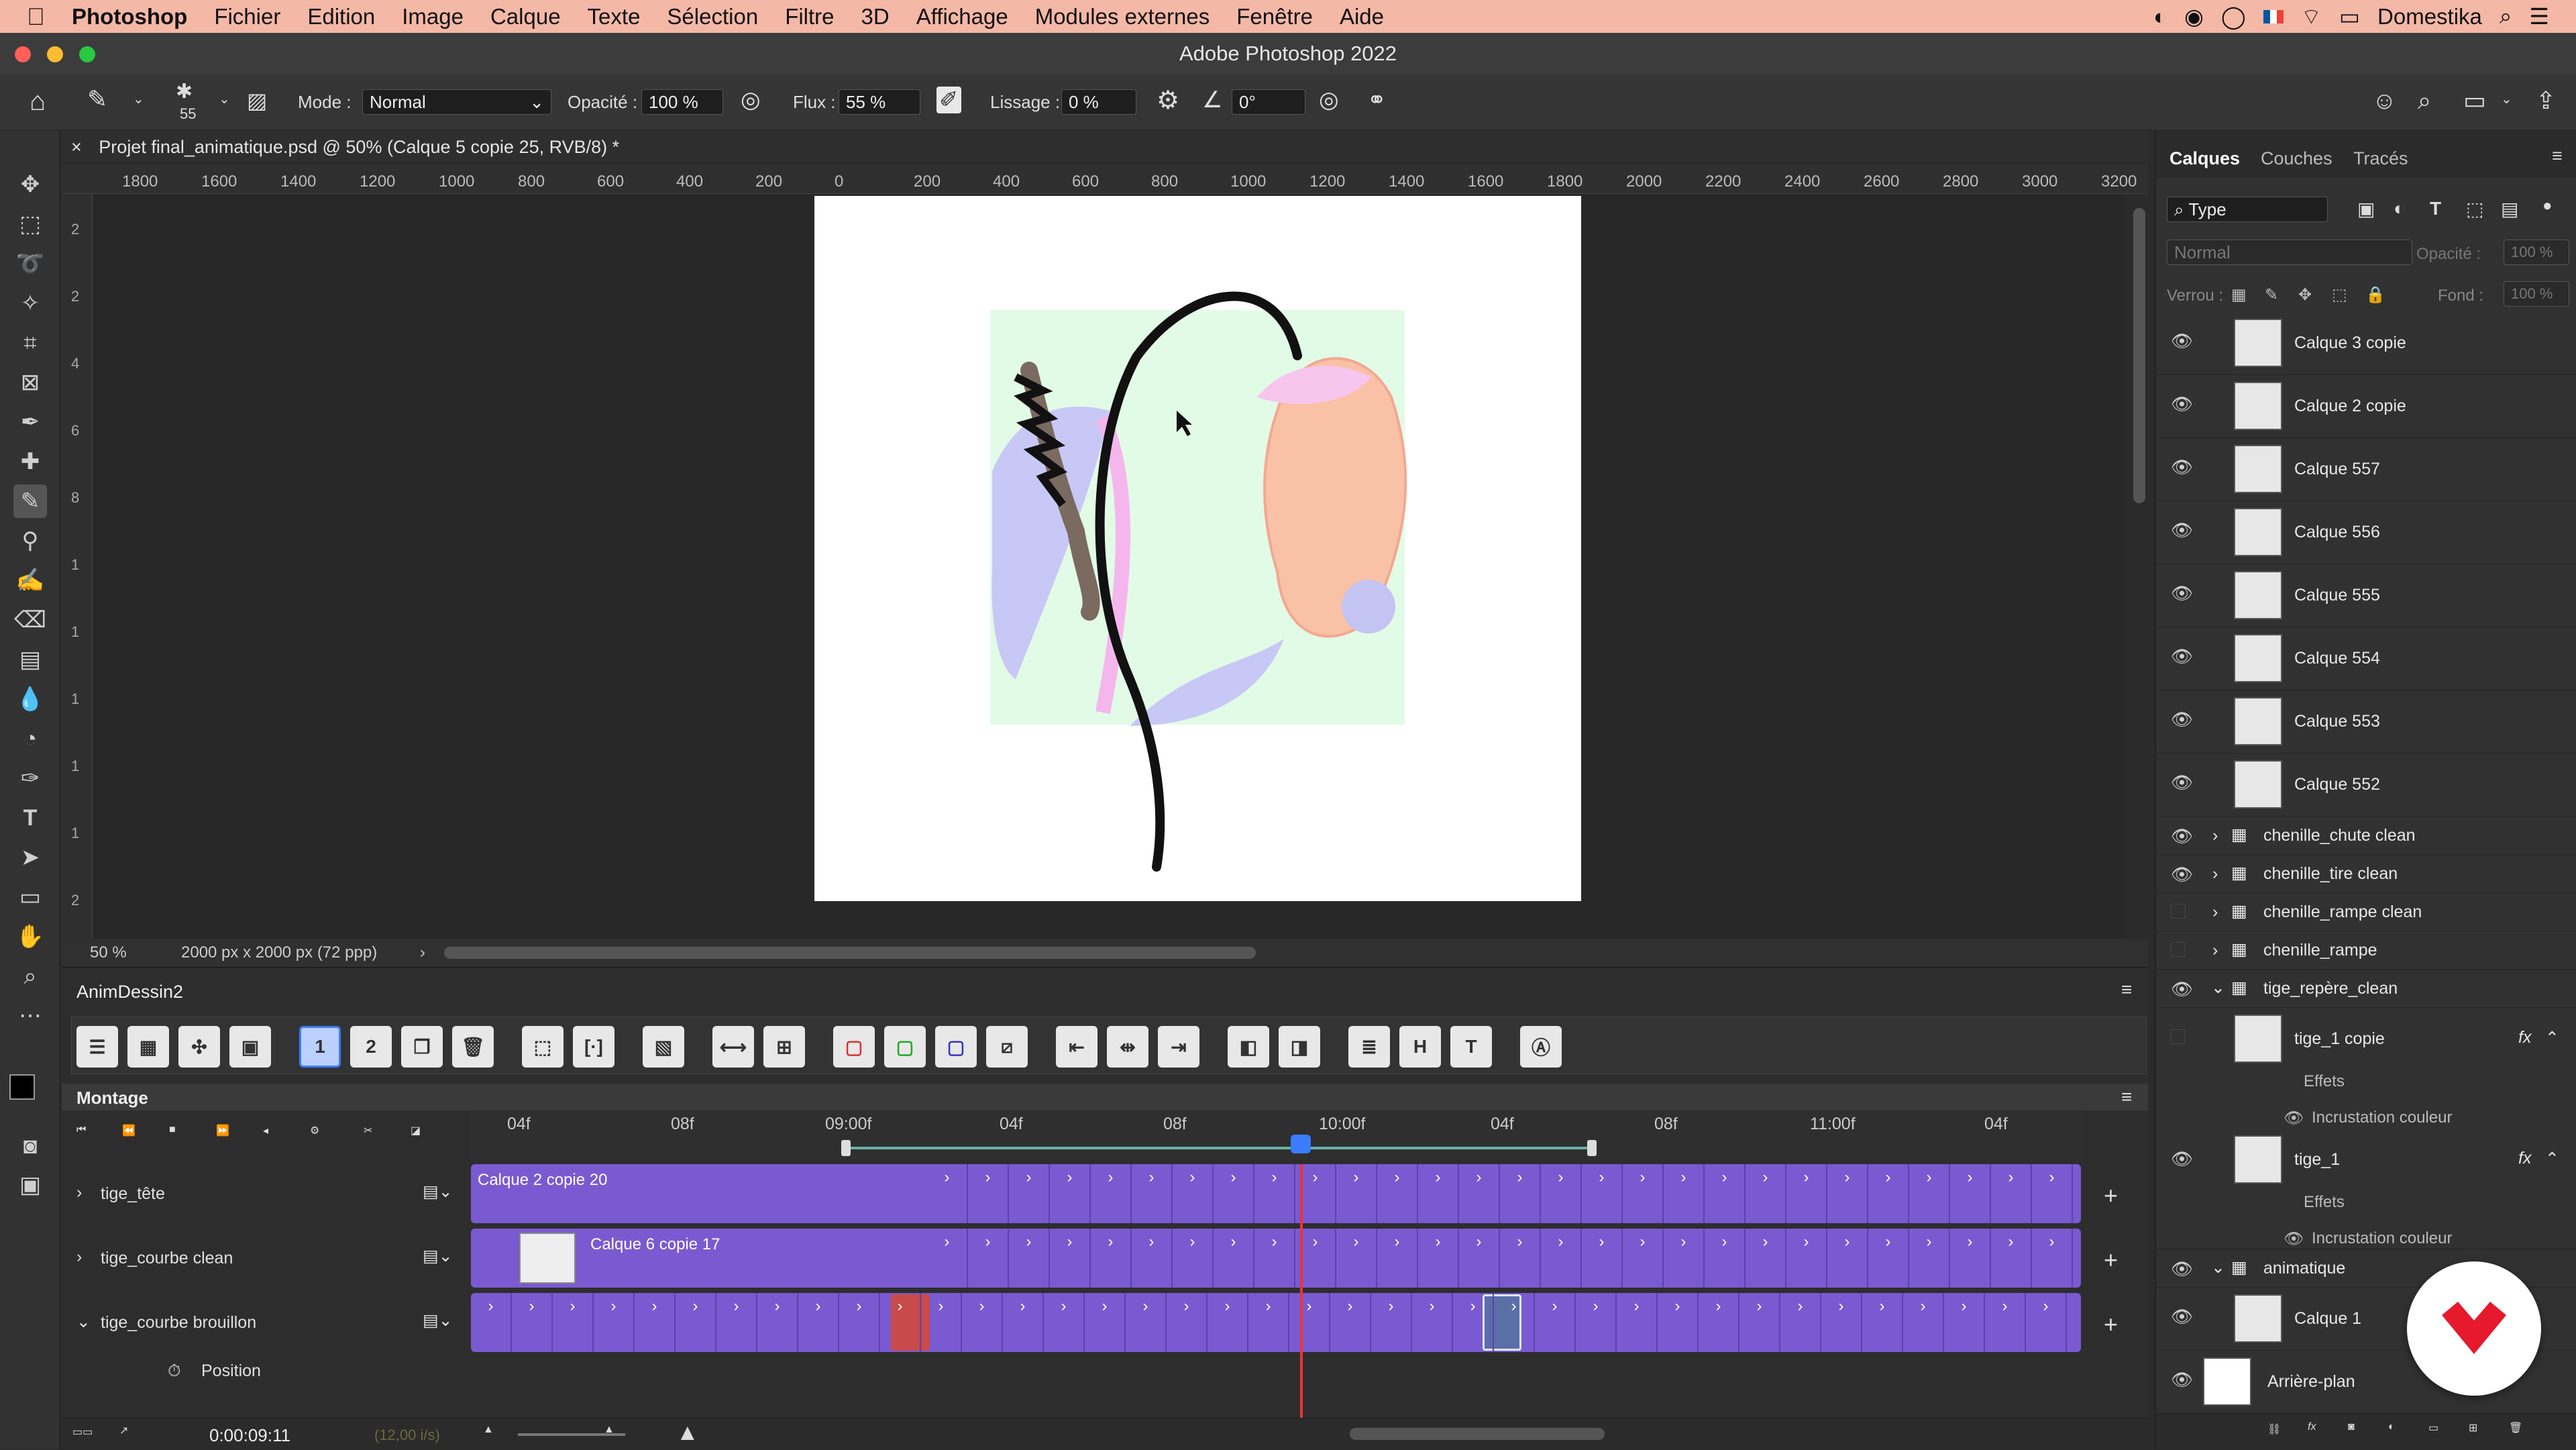 This screenshot has width=2576, height=1450. Describe the element at coordinates (2539, 16) in the screenshot. I see `control-center-icon: ☰` at that location.